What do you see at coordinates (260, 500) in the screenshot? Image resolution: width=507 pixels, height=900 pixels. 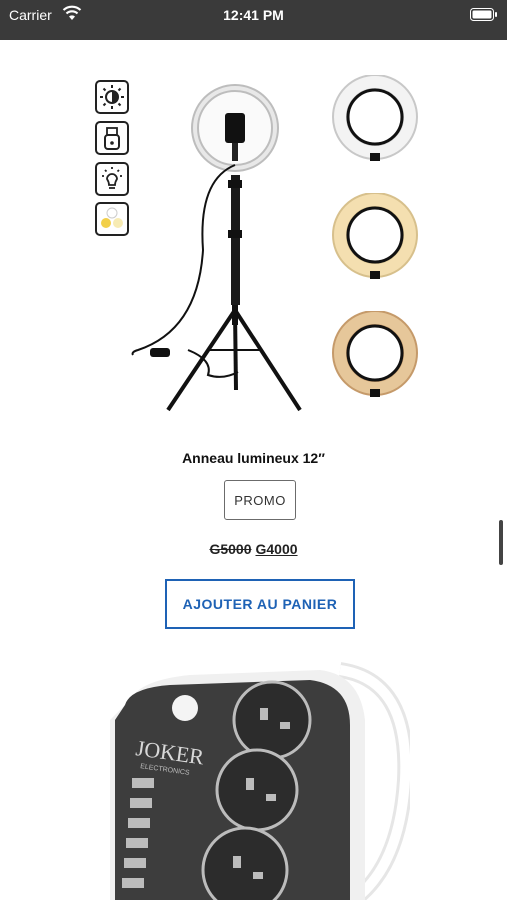 I see `promo-badge: PROMO` at bounding box center [260, 500].